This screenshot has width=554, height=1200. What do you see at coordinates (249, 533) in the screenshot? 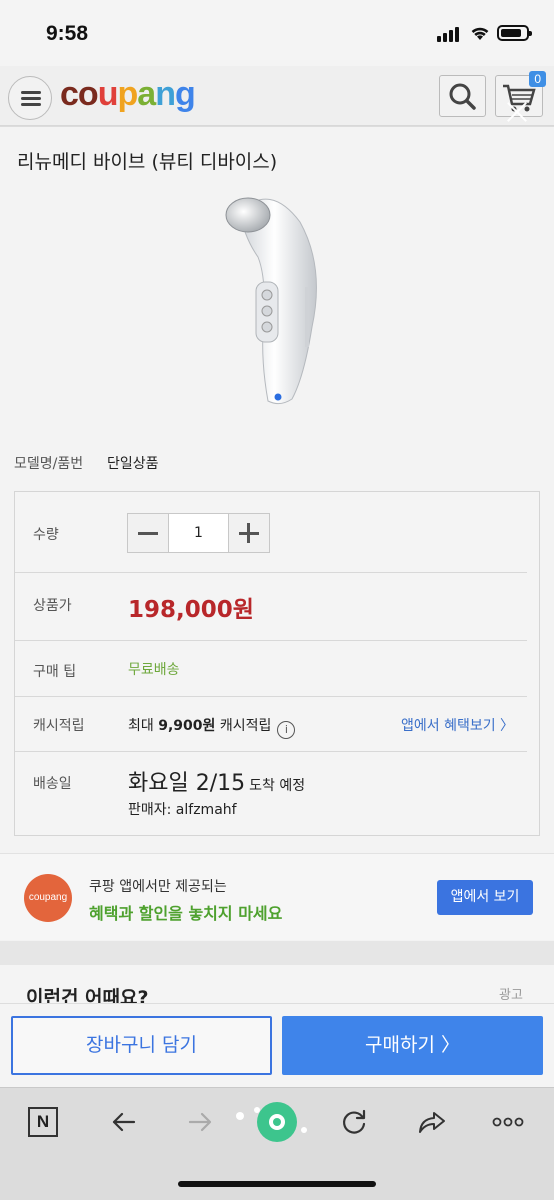
I see `increase-quantity-button` at bounding box center [249, 533].